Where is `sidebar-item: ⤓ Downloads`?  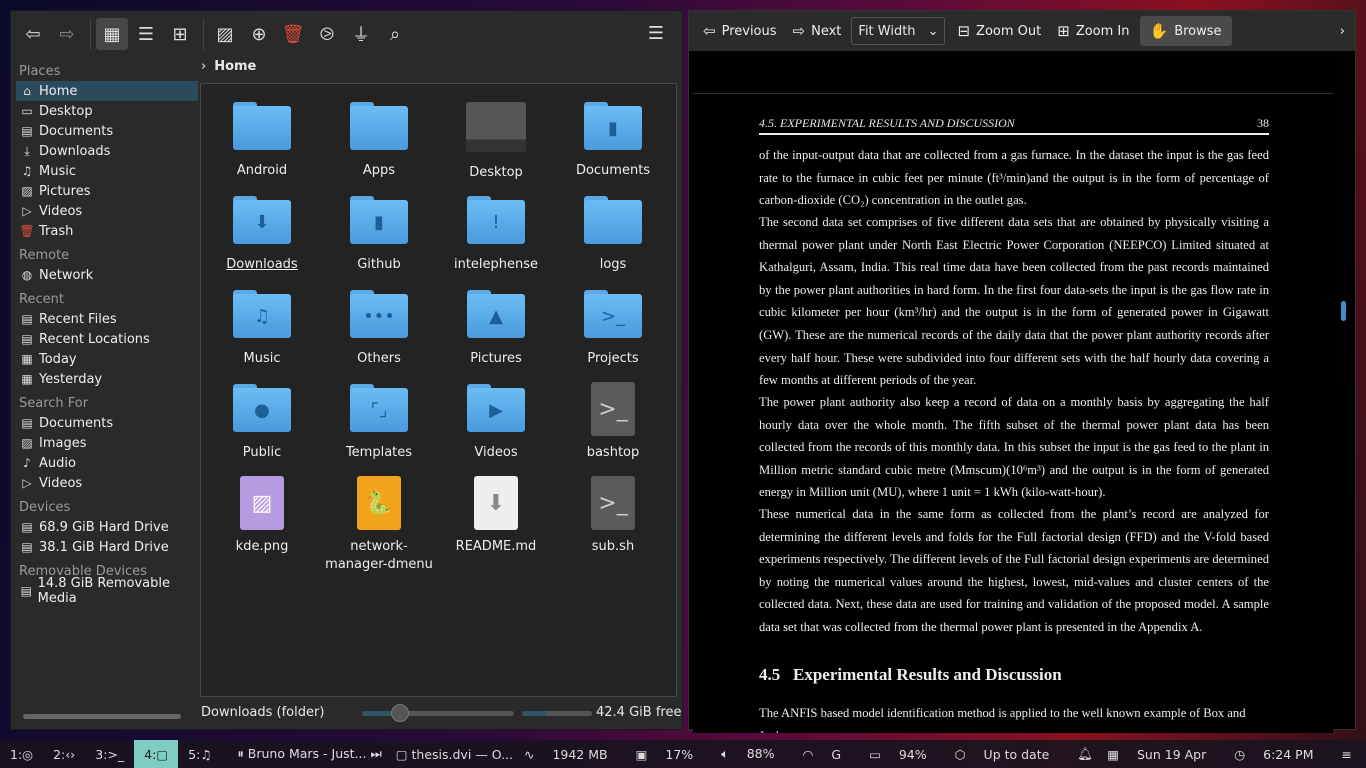
sidebar-item: ⤓ Downloads is located at coordinates (107, 151).